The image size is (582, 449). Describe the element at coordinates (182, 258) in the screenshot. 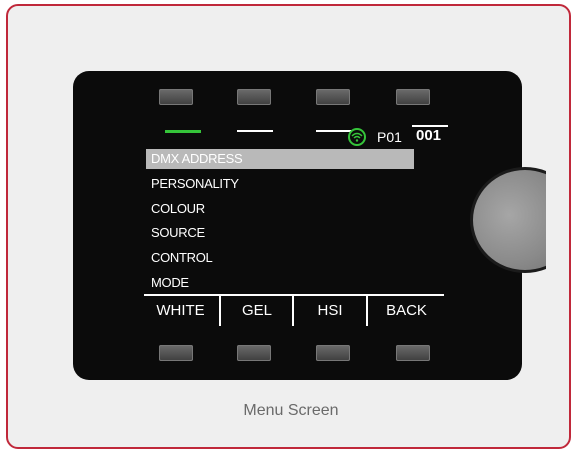

I see `menu-item-control: CONTROL` at that location.